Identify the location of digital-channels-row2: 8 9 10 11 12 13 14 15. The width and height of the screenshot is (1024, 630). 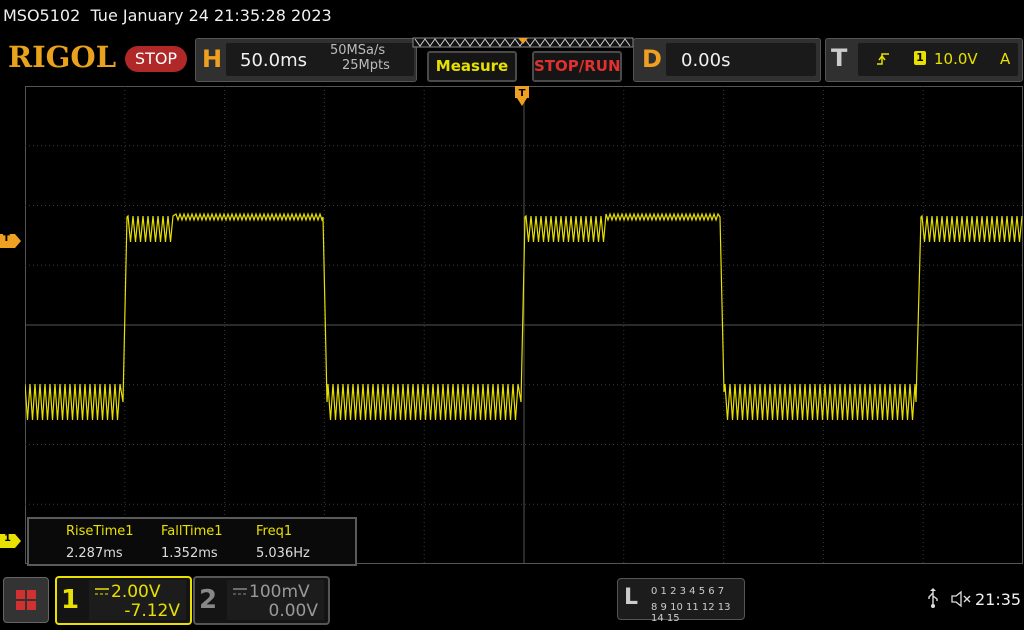
(691, 613).